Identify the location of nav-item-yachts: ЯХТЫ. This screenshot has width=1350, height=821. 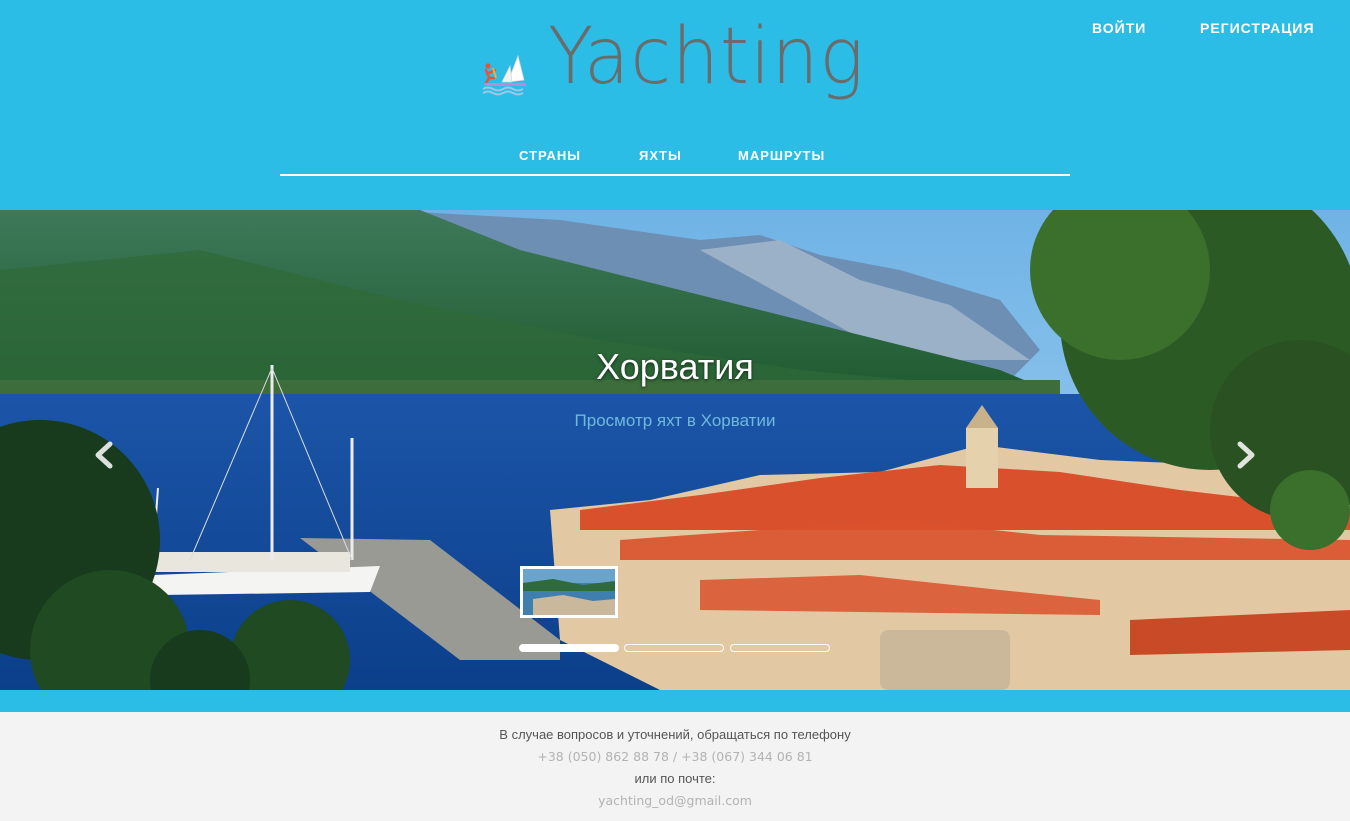
(660, 155).